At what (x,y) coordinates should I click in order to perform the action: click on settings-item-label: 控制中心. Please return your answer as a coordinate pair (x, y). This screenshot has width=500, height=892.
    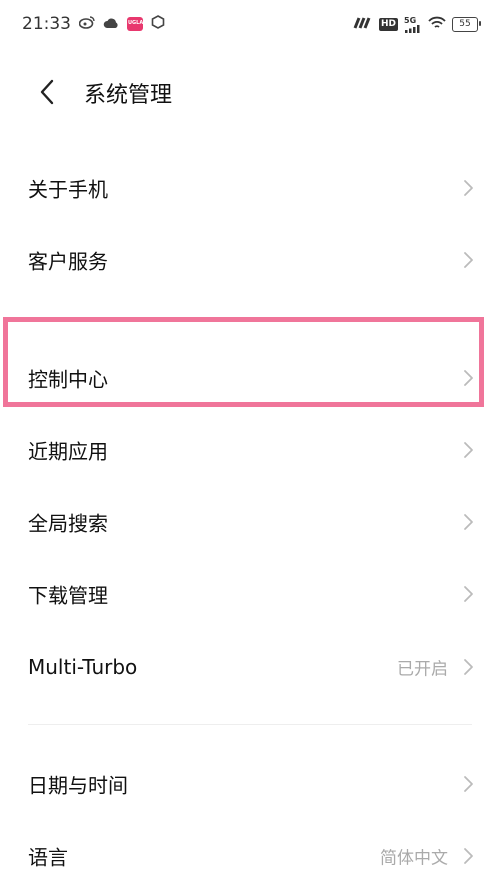
    Looking at the image, I should click on (68, 379).